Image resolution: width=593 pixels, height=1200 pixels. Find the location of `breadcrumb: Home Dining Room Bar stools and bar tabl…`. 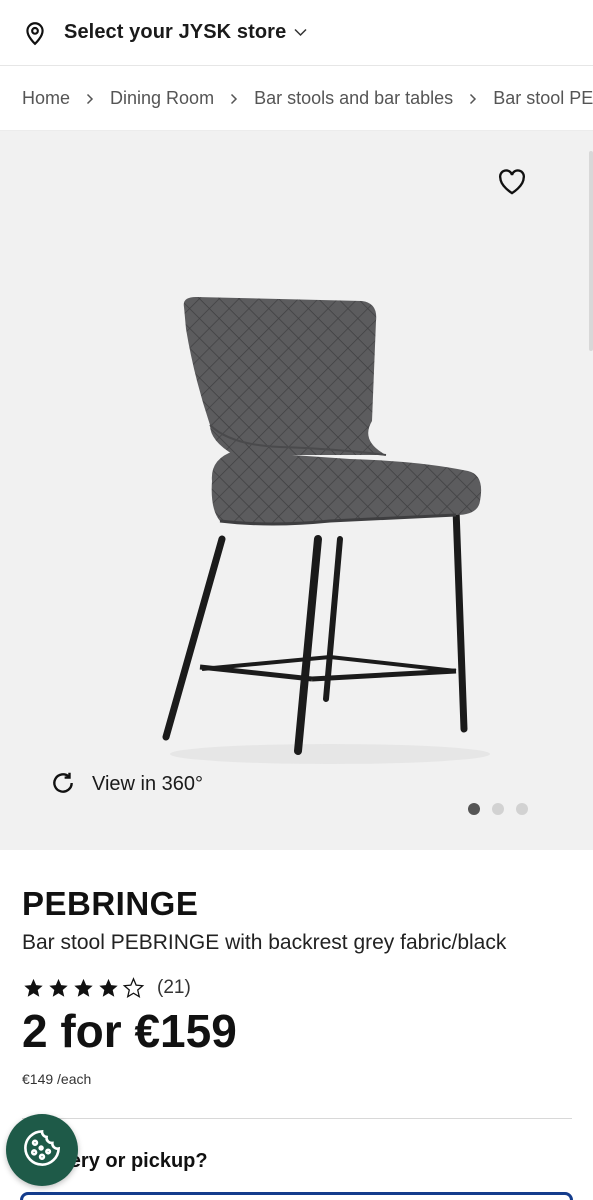

breadcrumb: Home Dining Room Bar stools and bar tabl… is located at coordinates (296, 99).